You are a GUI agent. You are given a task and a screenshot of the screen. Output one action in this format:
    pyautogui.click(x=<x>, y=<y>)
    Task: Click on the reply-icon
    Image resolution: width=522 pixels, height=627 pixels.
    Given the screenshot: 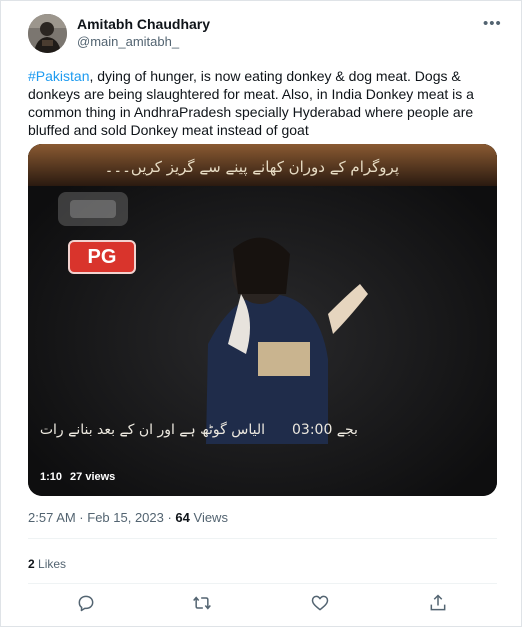 What is the action you would take?
    pyautogui.click(x=86, y=603)
    